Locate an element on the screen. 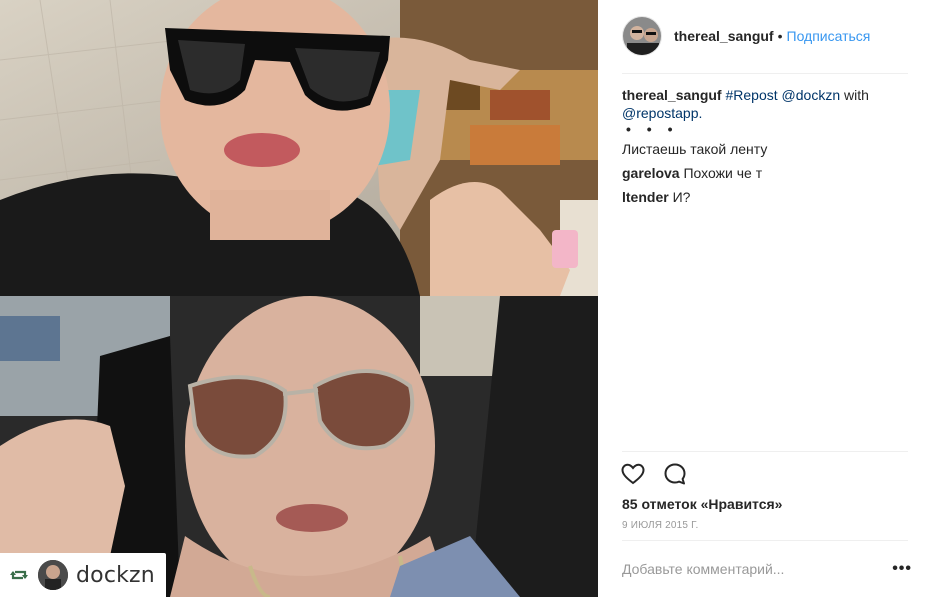 This screenshot has height=597, width=926. comment-author: ltender is located at coordinates (645, 197).